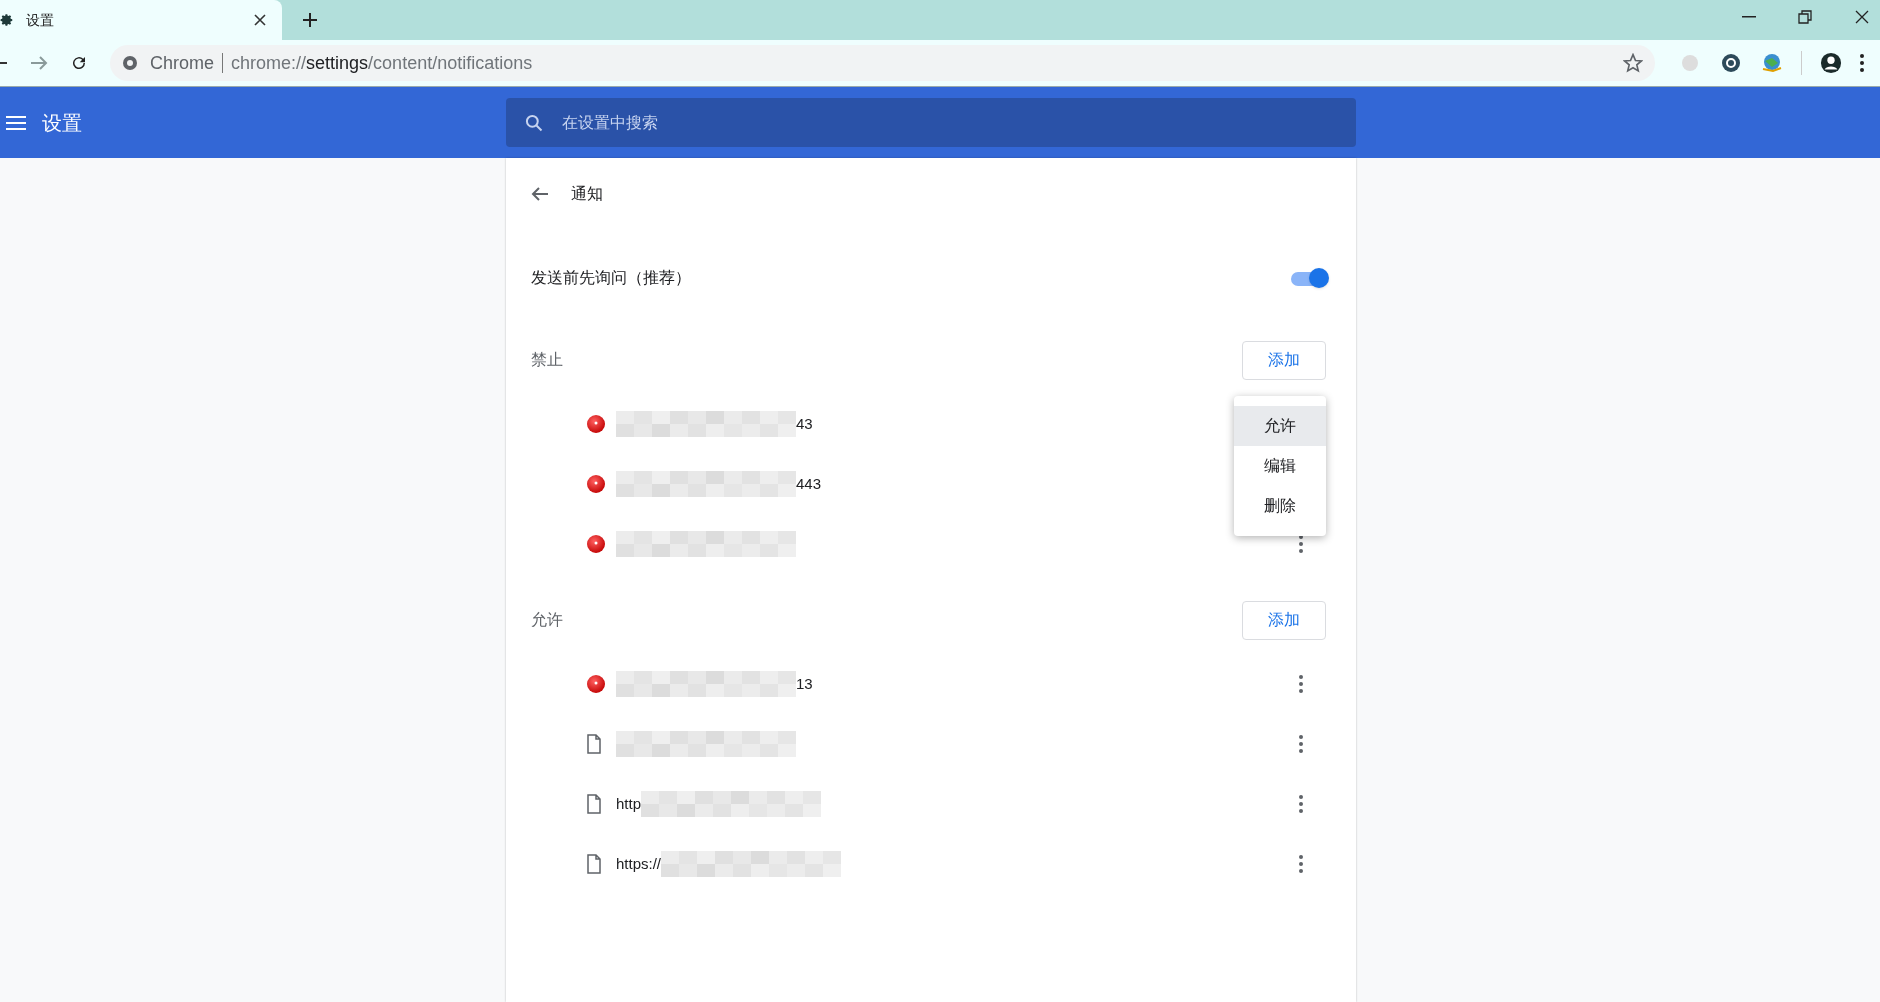  Describe the element at coordinates (1749, 17) in the screenshot. I see `minimize-icon` at that location.